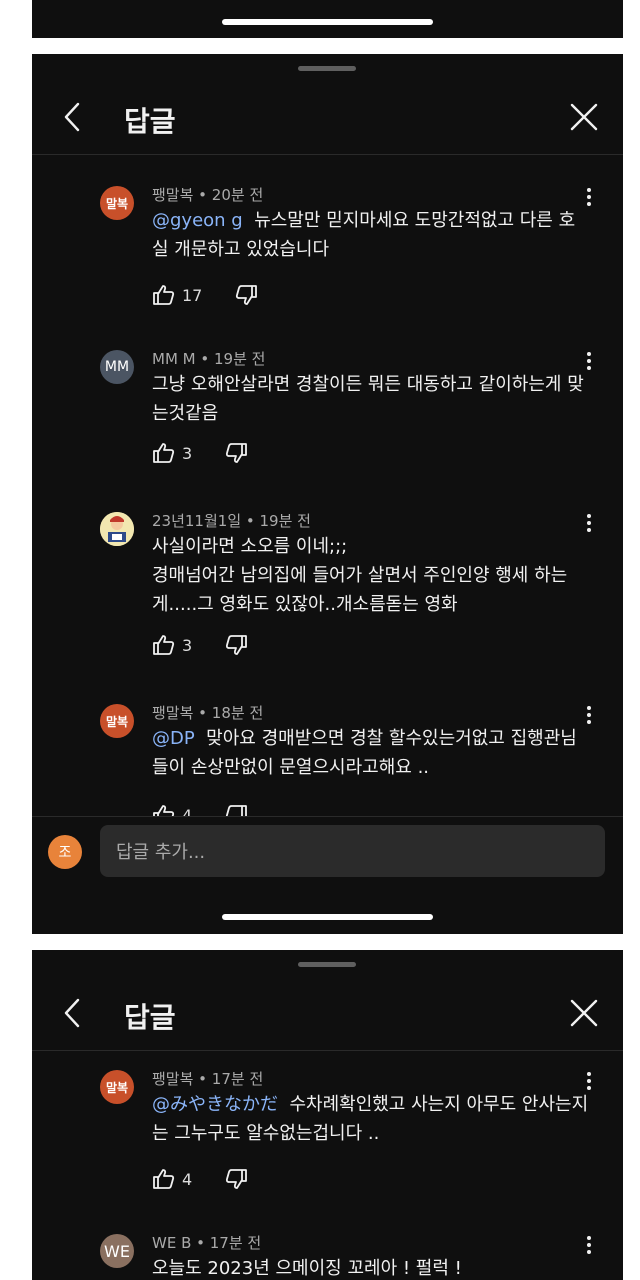 This screenshot has width=640, height=1280. I want to click on reply-meta: MM M • 19분 전, so click(209, 359).